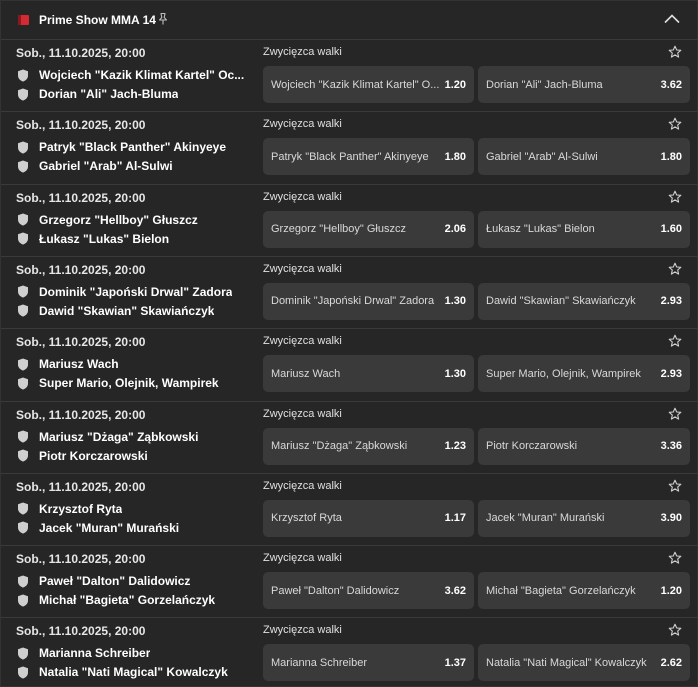 This screenshot has height=687, width=698. I want to click on away-team-name: Natalia "Nati Magical" Kowalczyk, so click(133, 672).